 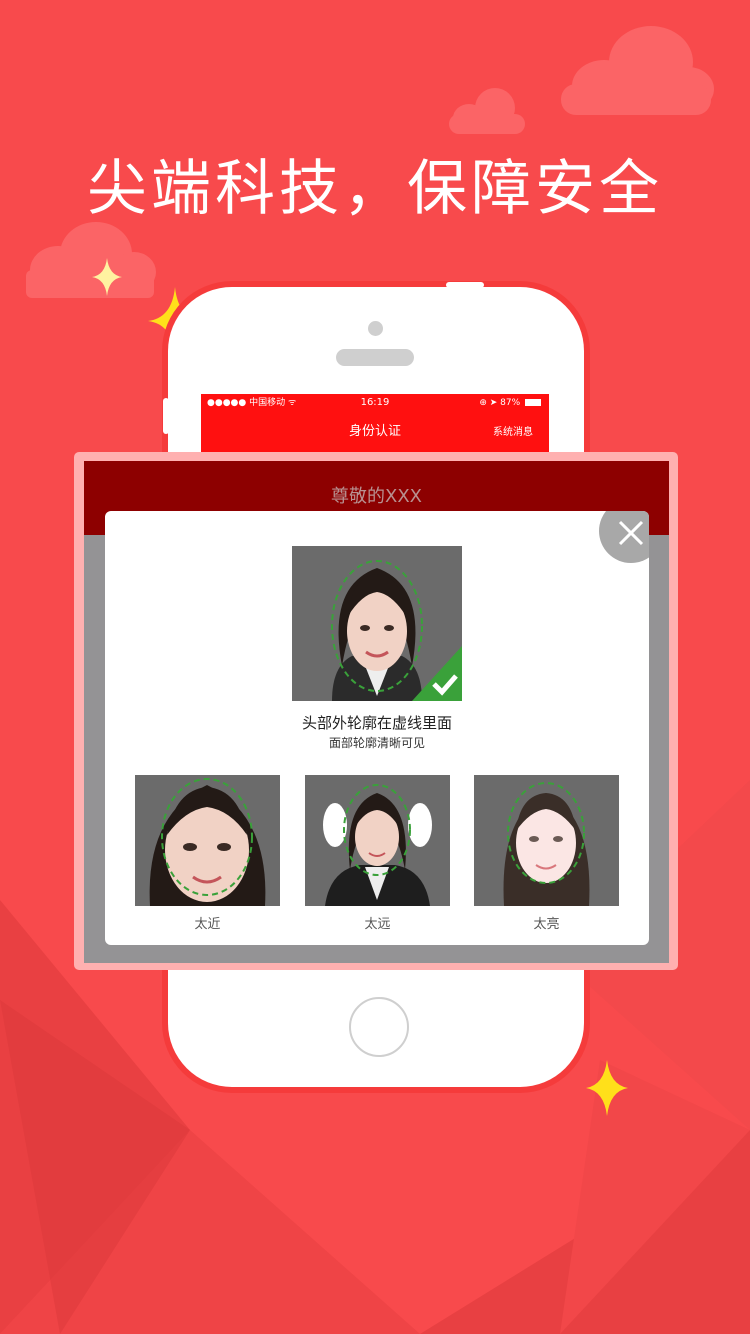 I want to click on too-far-example-photo, so click(x=377, y=840).